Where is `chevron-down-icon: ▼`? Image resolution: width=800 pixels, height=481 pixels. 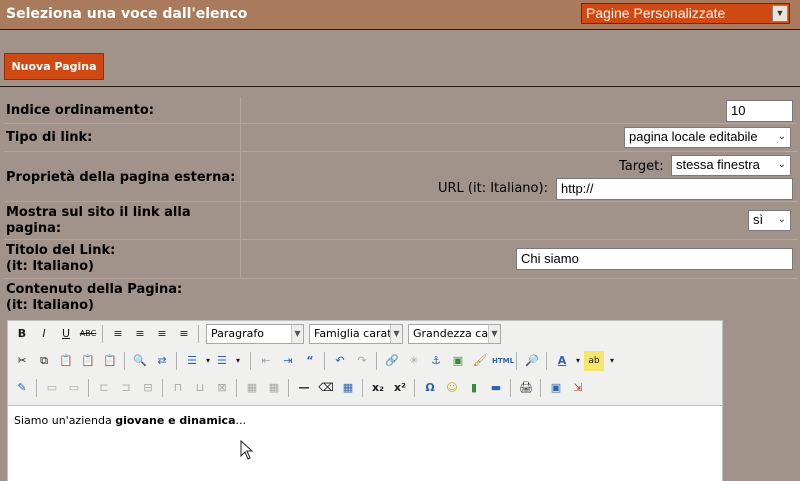 chevron-down-icon: ▼ is located at coordinates (780, 13).